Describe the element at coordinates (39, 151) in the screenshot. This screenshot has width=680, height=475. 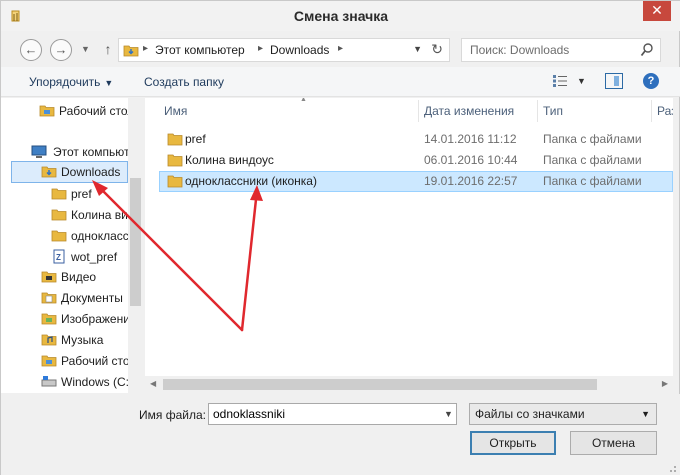
I see `computer-icon` at that location.